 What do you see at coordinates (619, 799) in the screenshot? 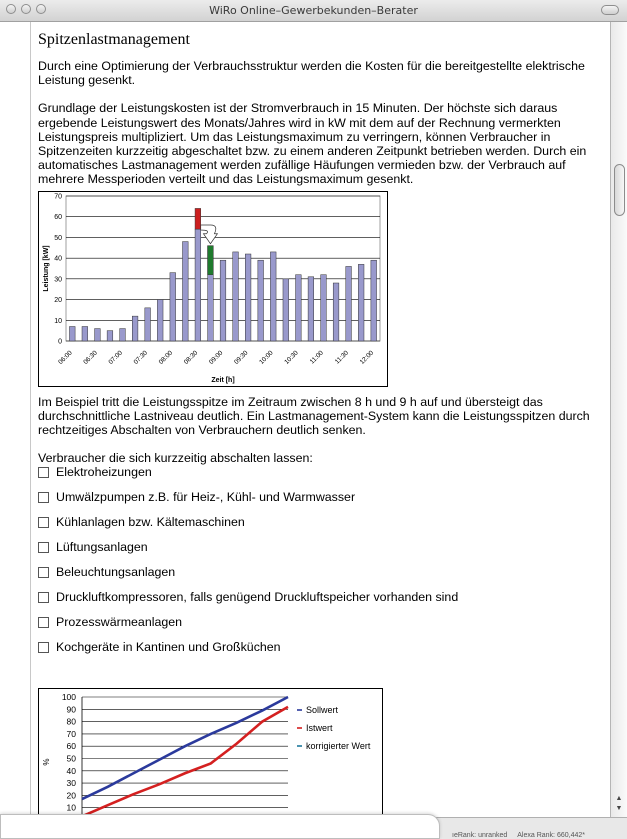
I see `scroll-up-arrow-icon: ▲` at bounding box center [619, 799].